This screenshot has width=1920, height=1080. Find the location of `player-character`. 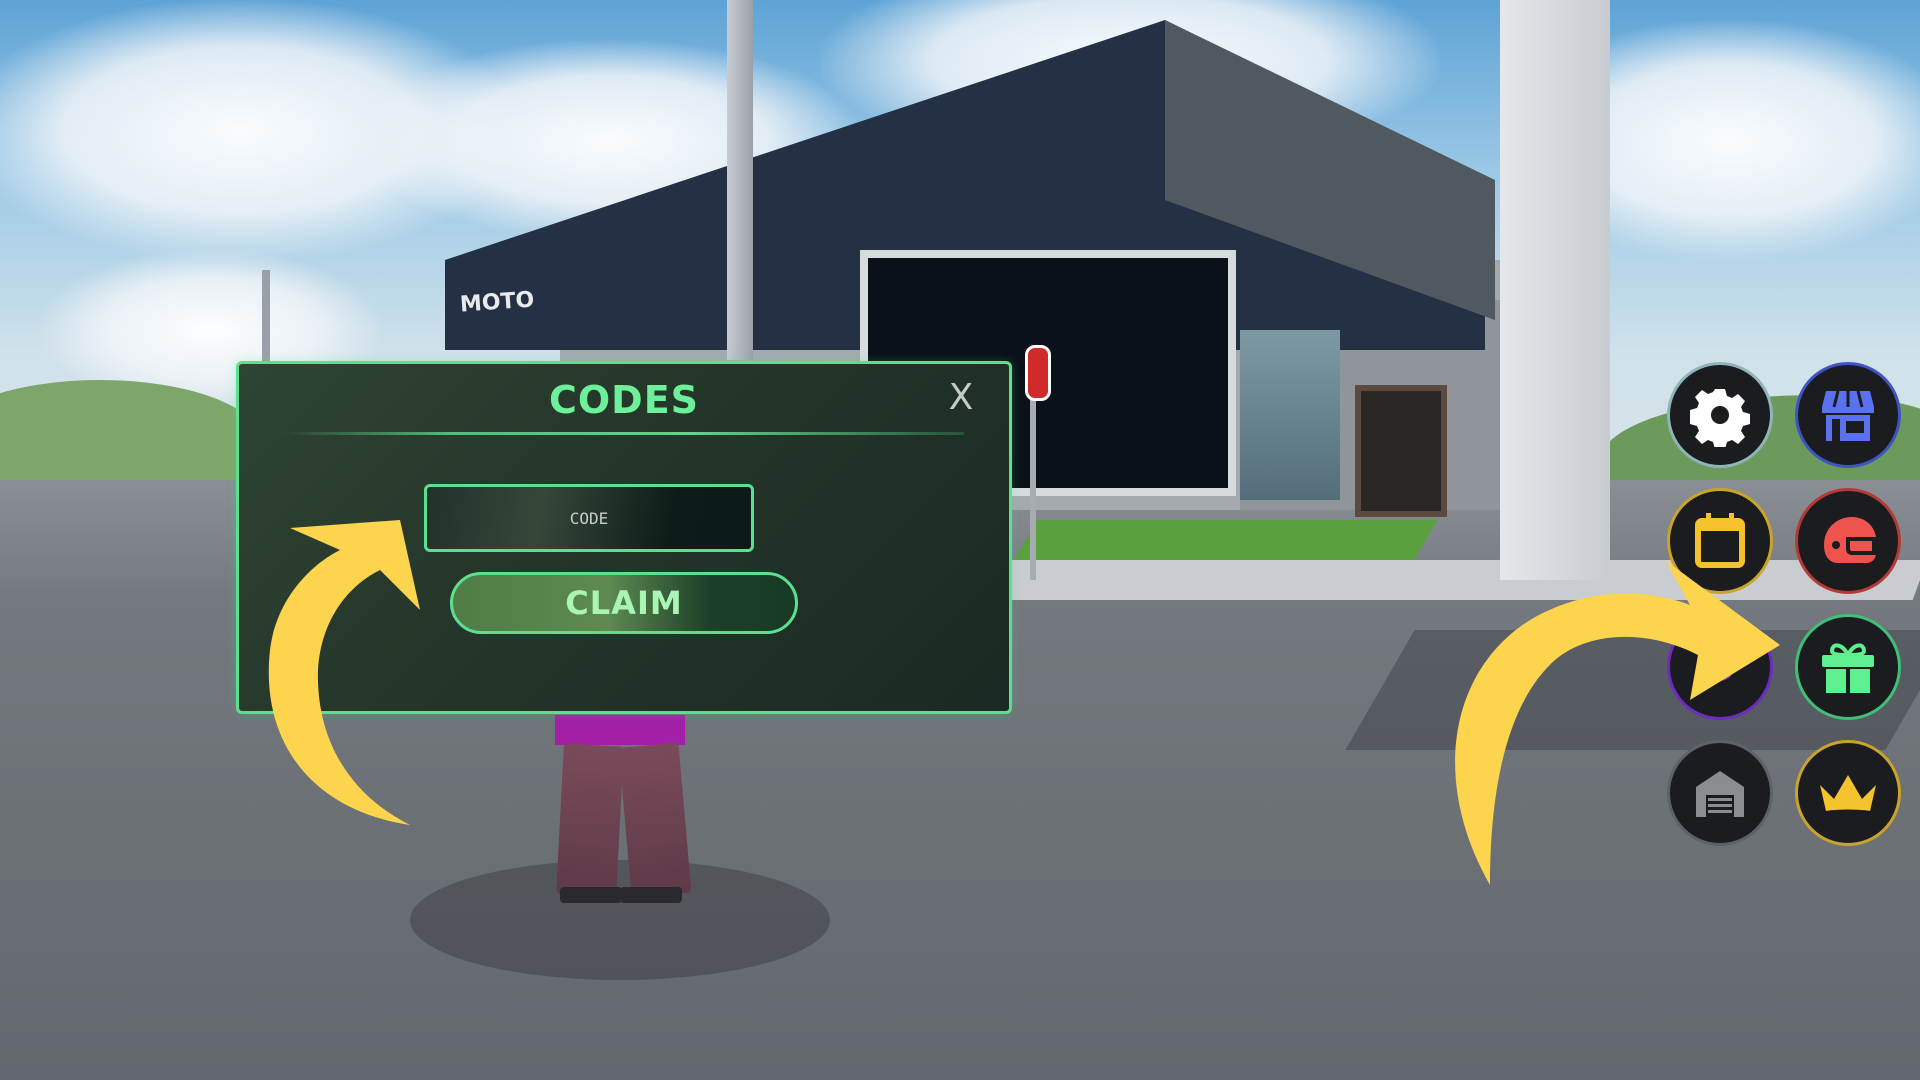

player-character is located at coordinates (620, 810).